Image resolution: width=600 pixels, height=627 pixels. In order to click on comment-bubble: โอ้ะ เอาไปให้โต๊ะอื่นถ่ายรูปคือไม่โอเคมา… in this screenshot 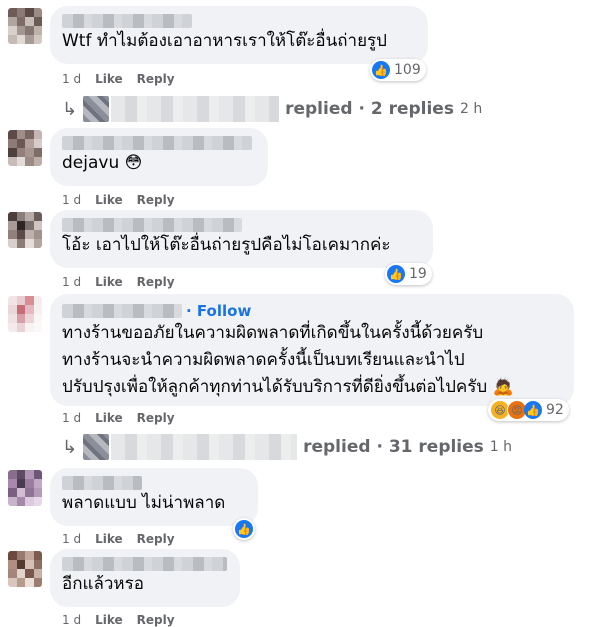, I will do `click(241, 239)`.